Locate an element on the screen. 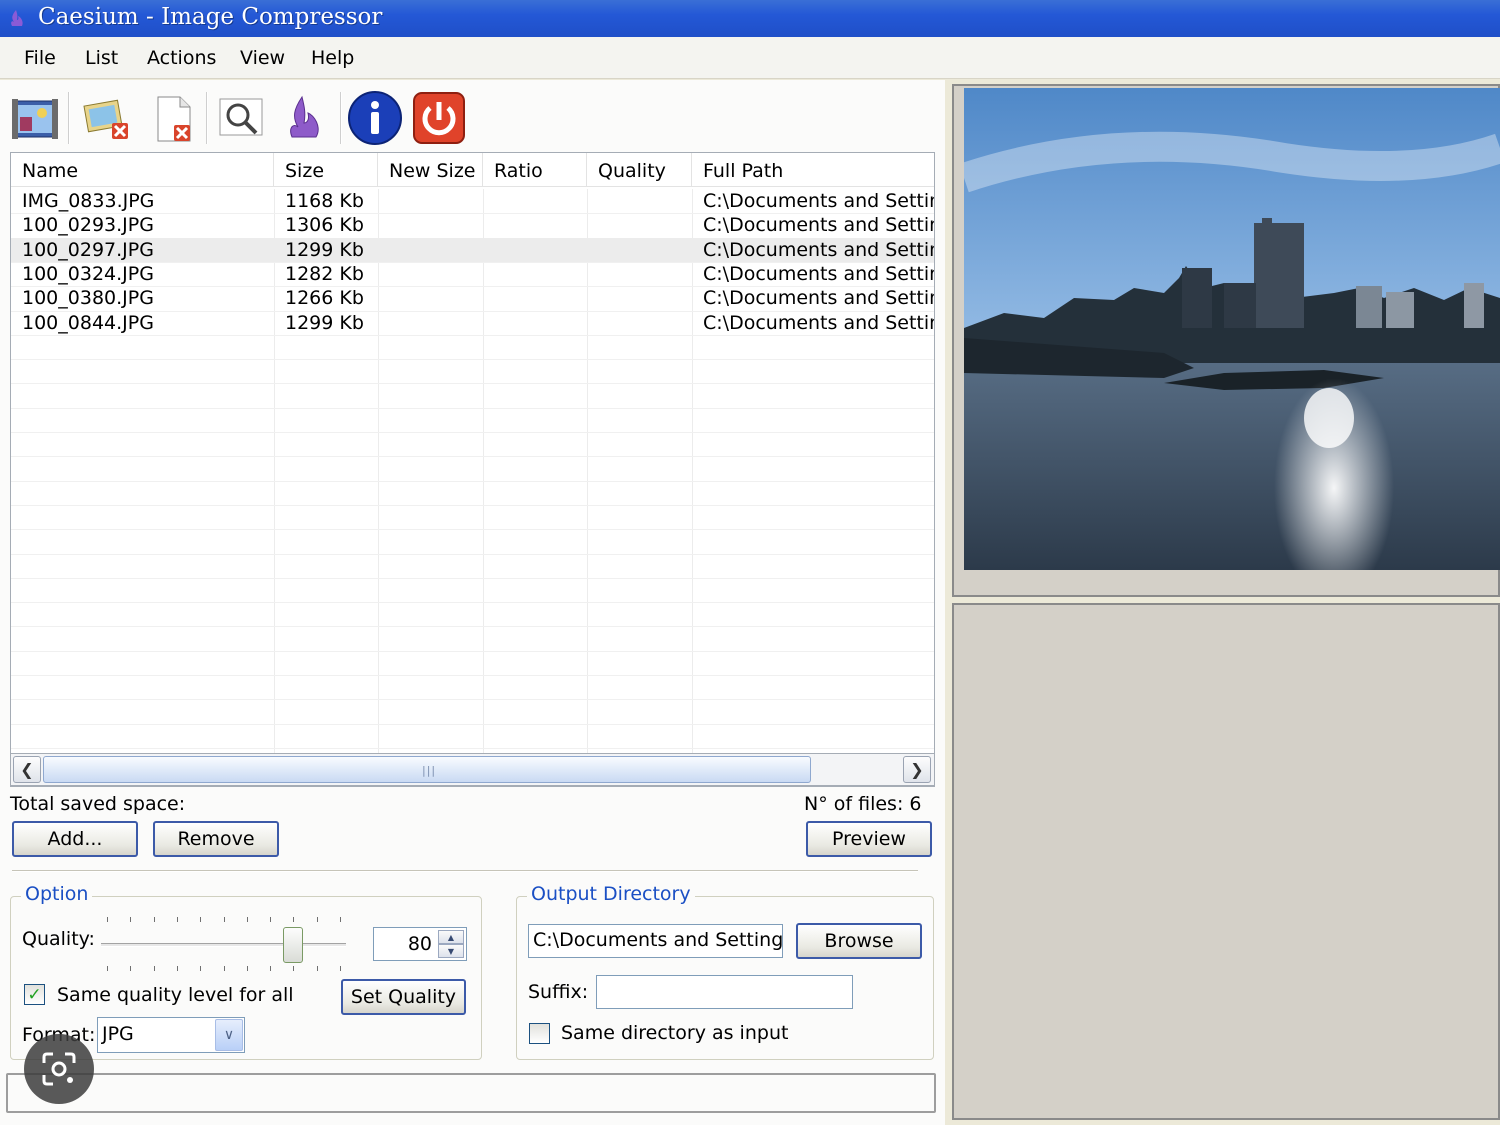  menu-bar: File List Actions View Help is located at coordinates (750, 58).